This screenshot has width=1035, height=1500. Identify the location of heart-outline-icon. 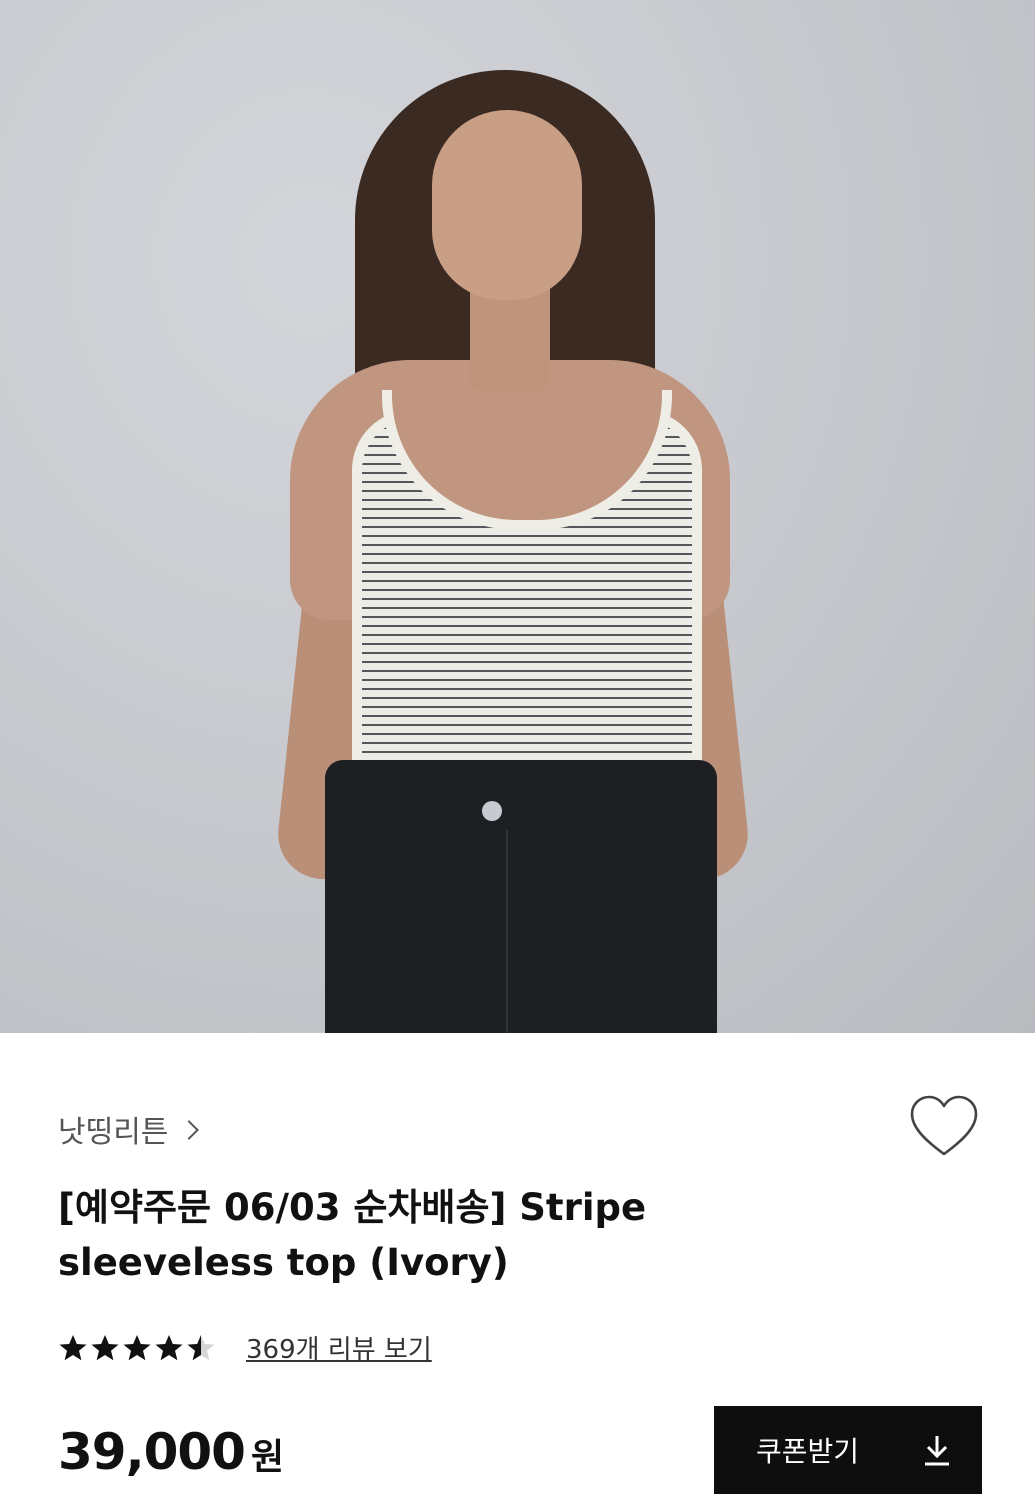
(944, 1127).